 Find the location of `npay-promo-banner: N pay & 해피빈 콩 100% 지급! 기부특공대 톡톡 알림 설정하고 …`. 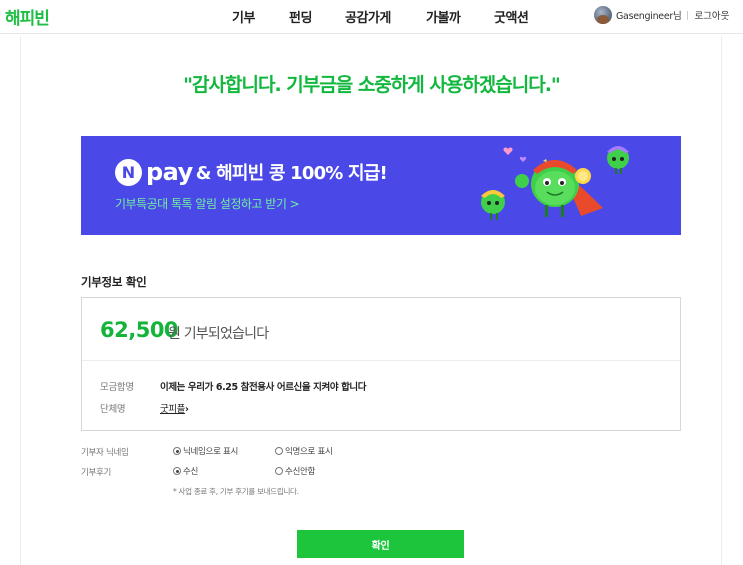

npay-promo-banner: N pay & 해피빈 콩 100% 지급! 기부특공대 톡톡 알림 설정하고 … is located at coordinates (381, 185).